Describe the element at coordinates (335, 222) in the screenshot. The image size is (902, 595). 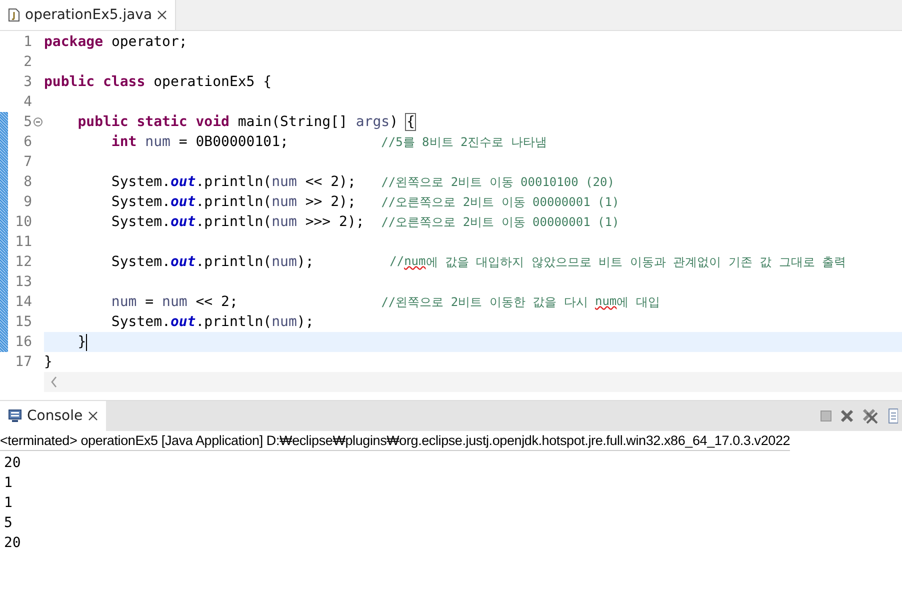
I see `code-text: >>> 2);` at that location.